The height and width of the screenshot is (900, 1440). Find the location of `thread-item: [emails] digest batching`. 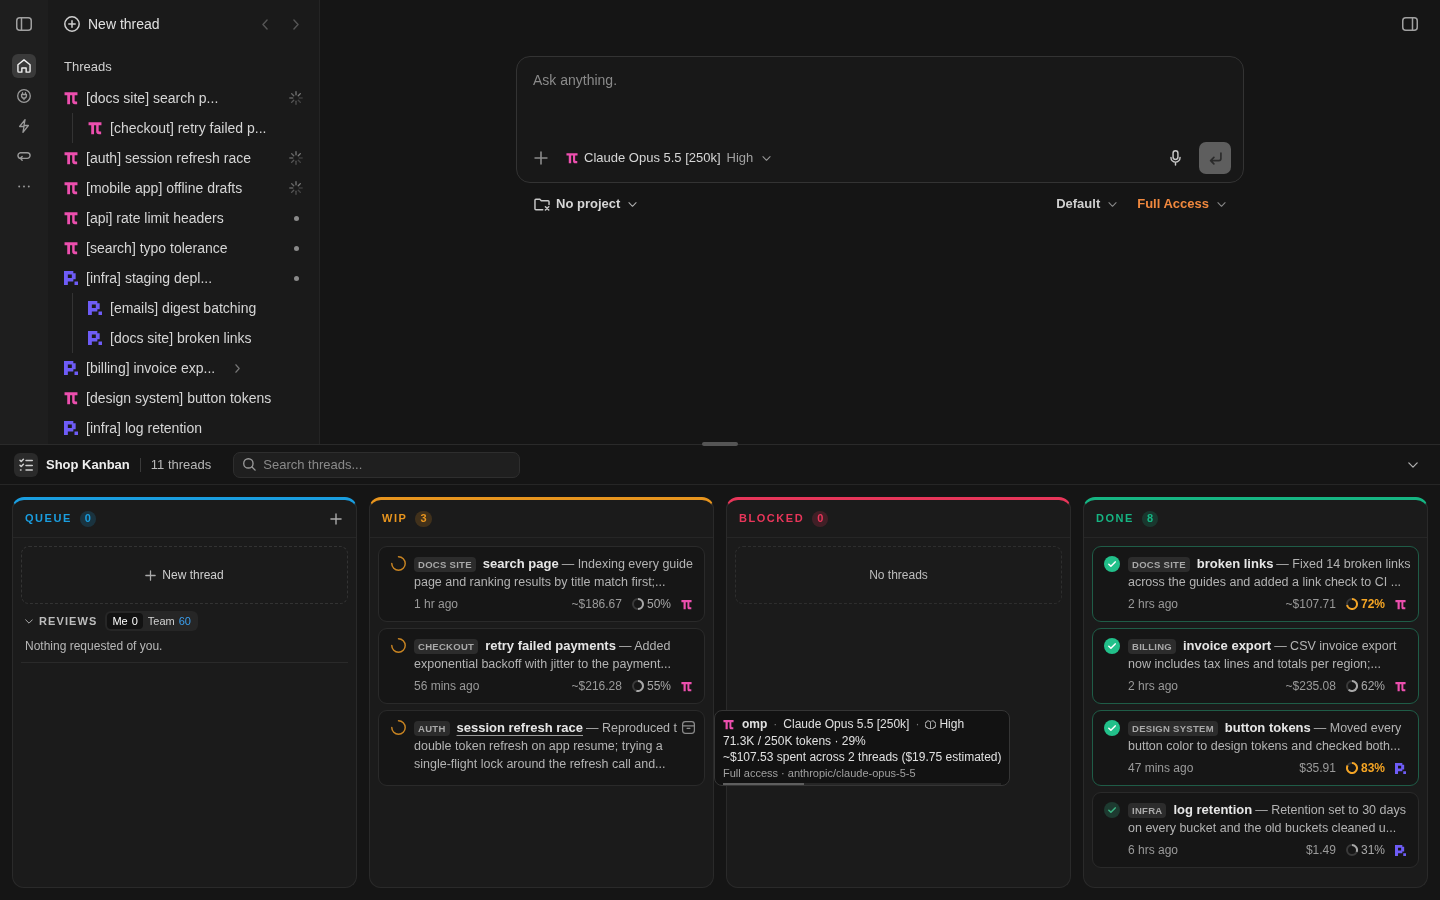

thread-item: [emails] digest batching is located at coordinates (196, 308).